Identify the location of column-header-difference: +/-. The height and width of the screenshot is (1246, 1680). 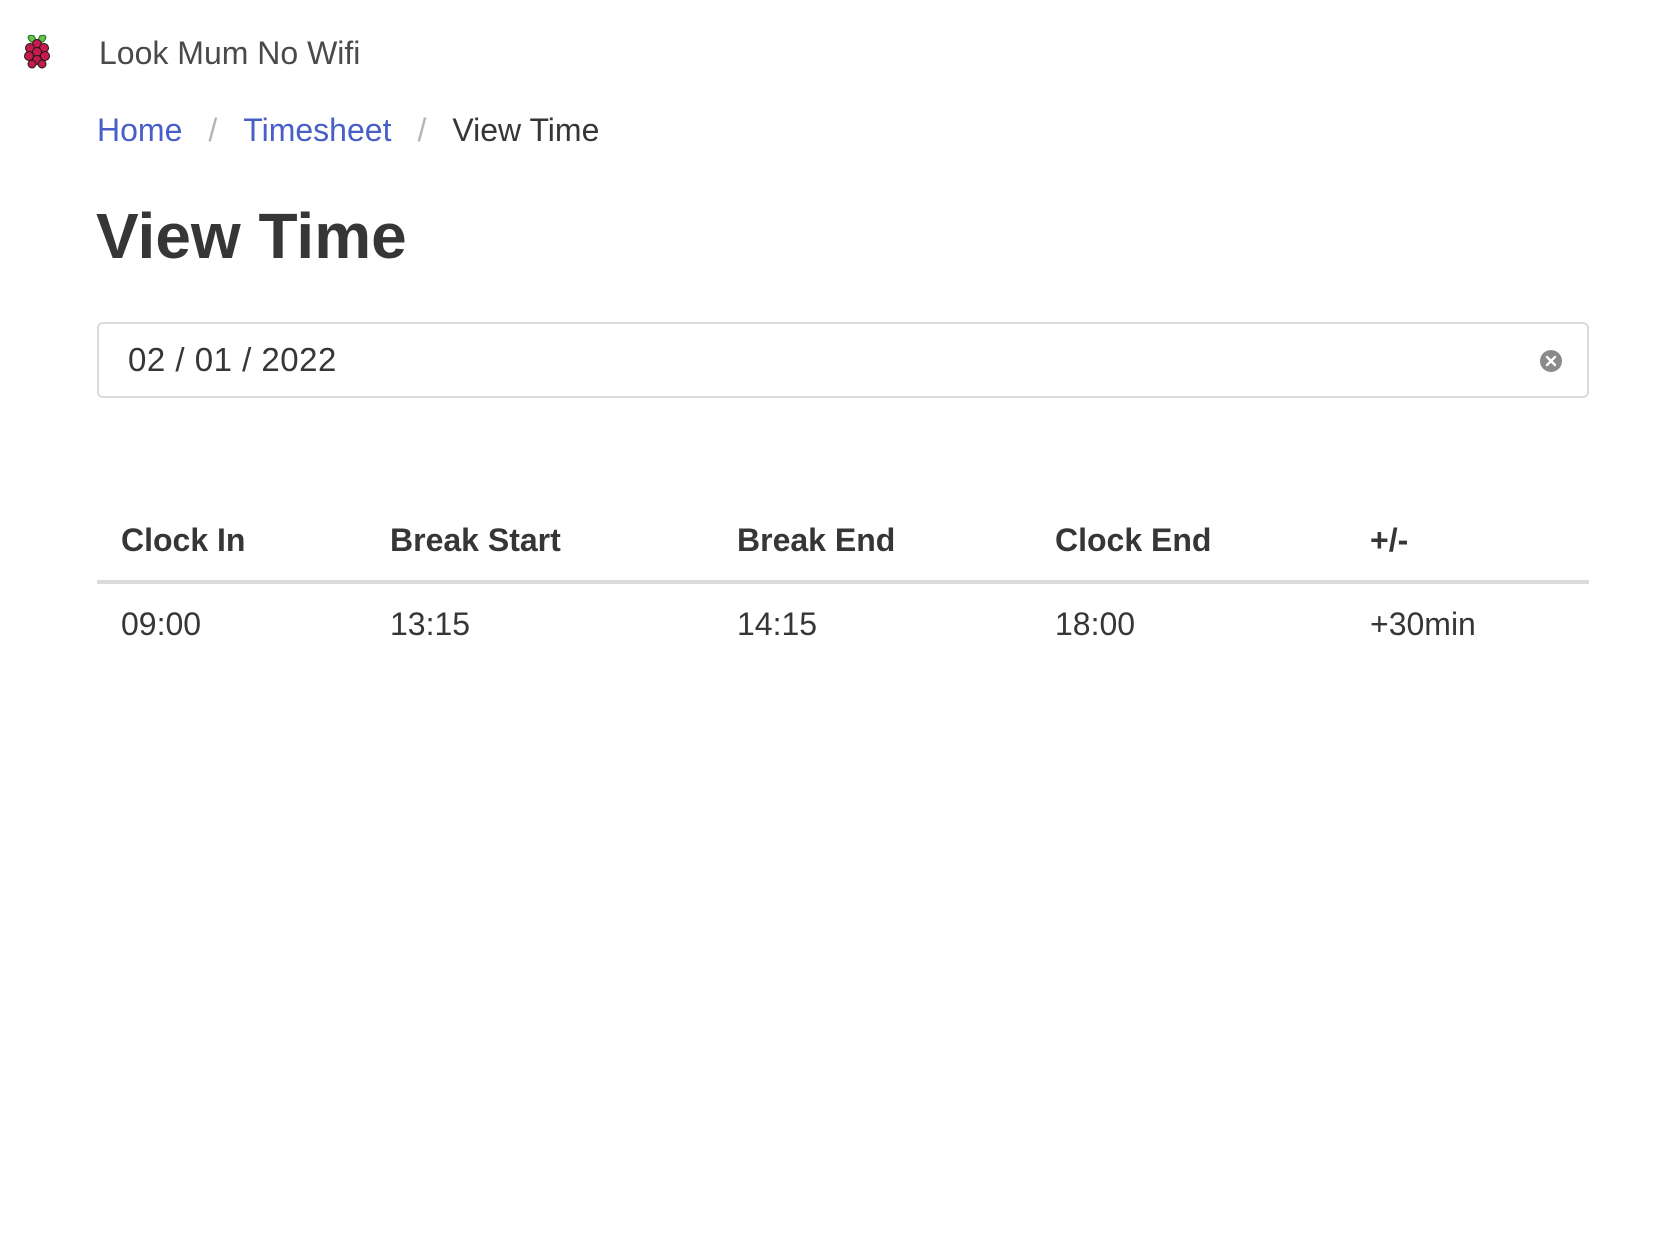
(1467, 542).